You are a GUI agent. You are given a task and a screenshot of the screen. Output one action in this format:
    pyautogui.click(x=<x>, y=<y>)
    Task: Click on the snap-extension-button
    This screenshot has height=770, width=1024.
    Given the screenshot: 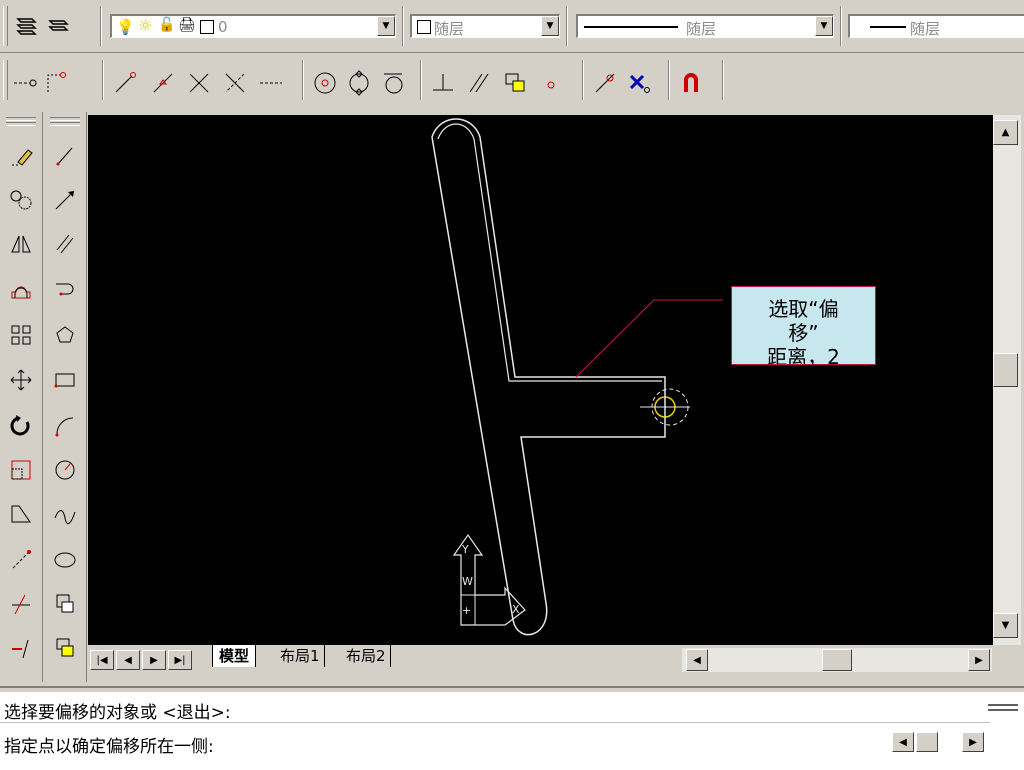 What is the action you would take?
    pyautogui.click(x=271, y=83)
    